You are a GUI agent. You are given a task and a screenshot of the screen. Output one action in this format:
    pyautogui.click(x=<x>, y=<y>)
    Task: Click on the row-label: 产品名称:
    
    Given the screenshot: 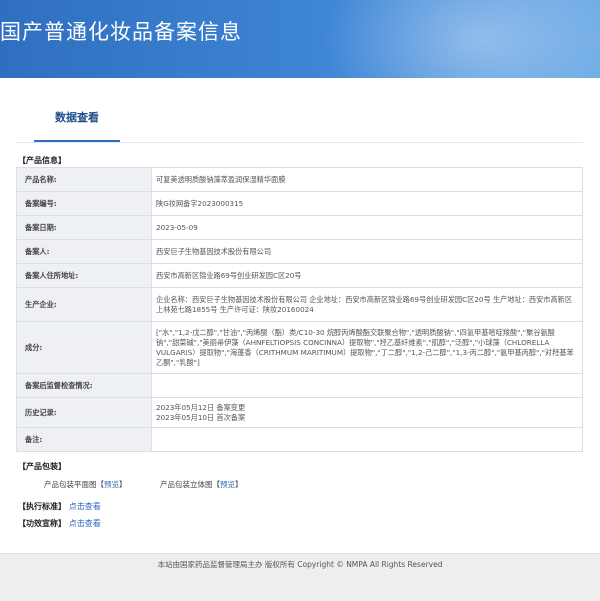 What is the action you would take?
    pyautogui.click(x=84, y=179)
    